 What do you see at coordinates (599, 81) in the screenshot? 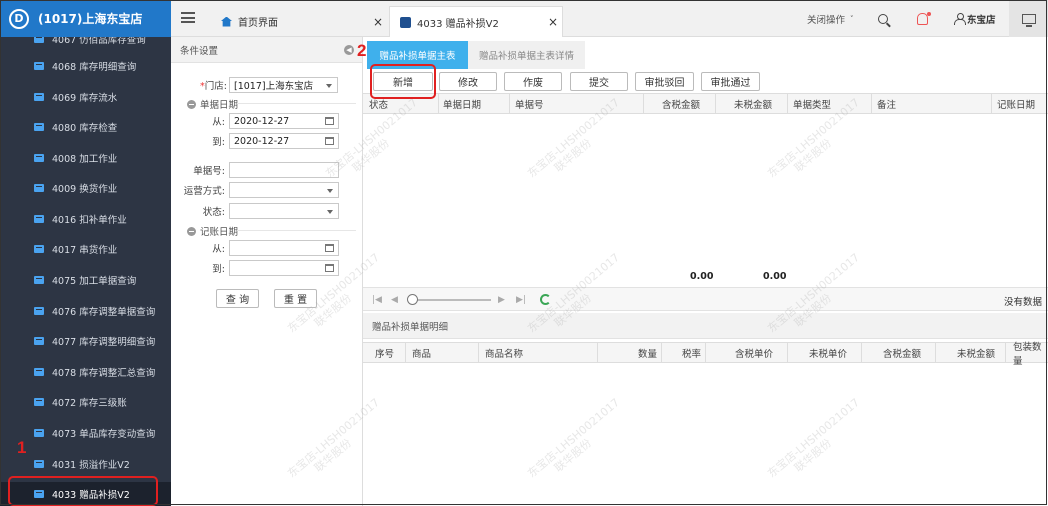
I see `submit-button: 提交` at bounding box center [599, 81].